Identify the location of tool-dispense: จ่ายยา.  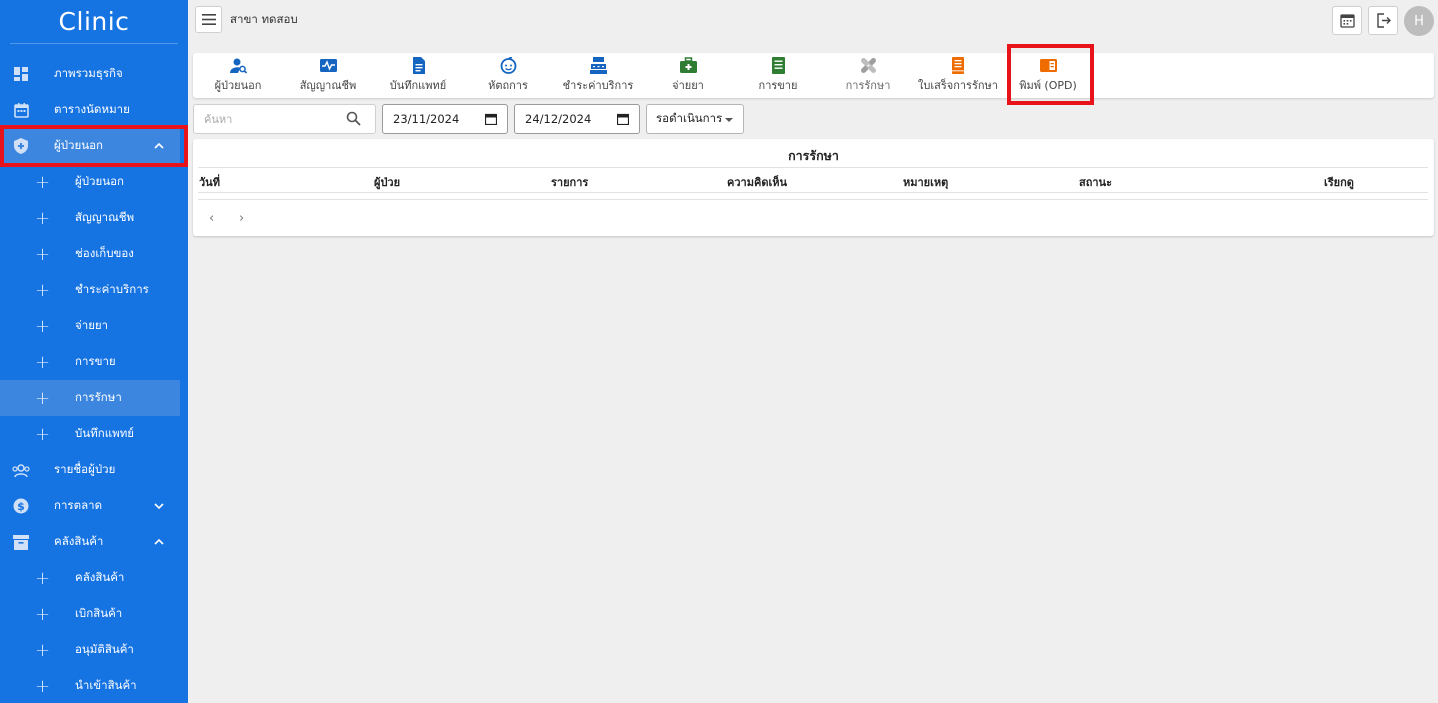
(688, 75).